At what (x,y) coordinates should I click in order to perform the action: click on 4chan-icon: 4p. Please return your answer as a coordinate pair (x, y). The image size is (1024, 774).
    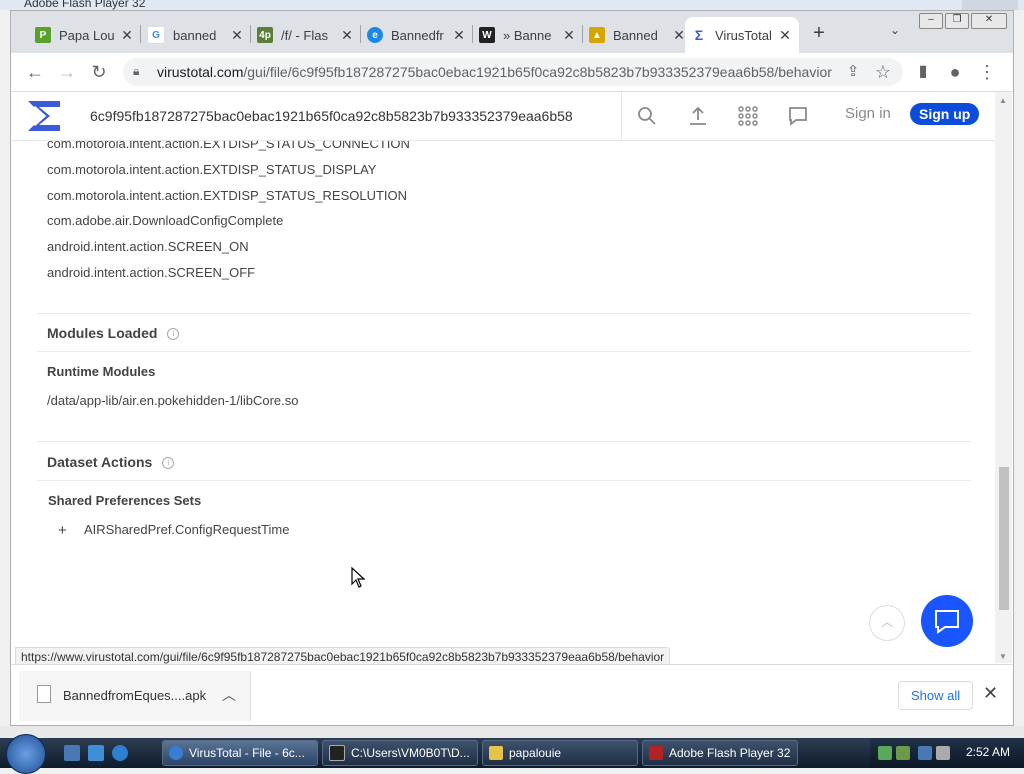
    Looking at the image, I should click on (265, 35).